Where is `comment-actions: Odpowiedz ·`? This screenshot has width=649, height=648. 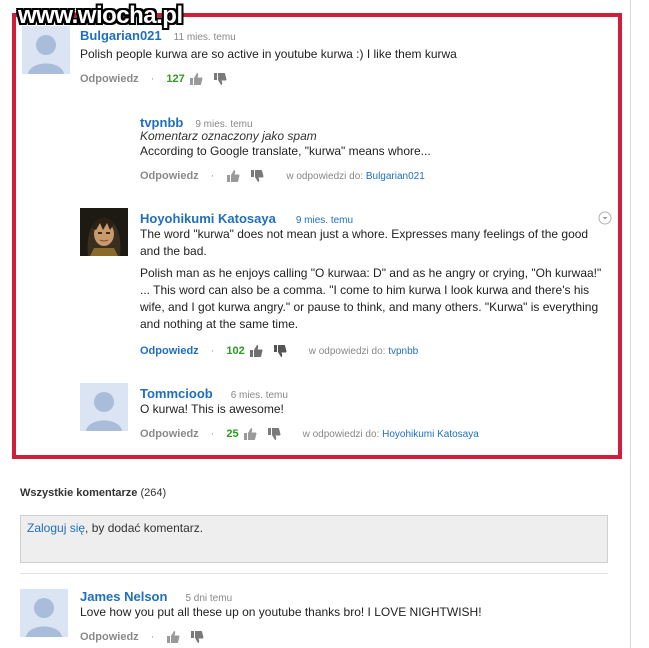
comment-actions: Odpowiedz · is located at coordinates (147, 637).